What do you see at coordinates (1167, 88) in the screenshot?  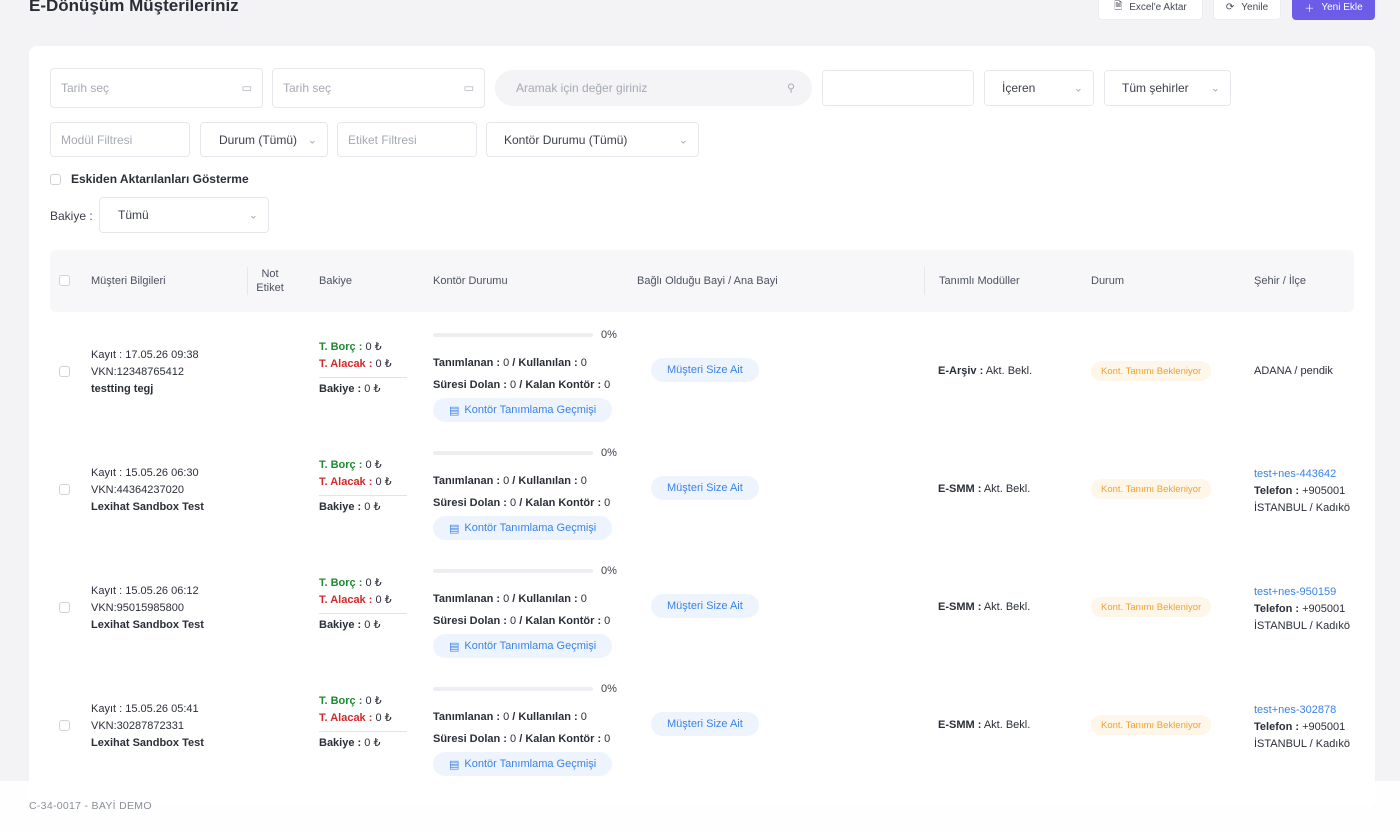 I see `city-select: Tüm şehirler ⌄` at bounding box center [1167, 88].